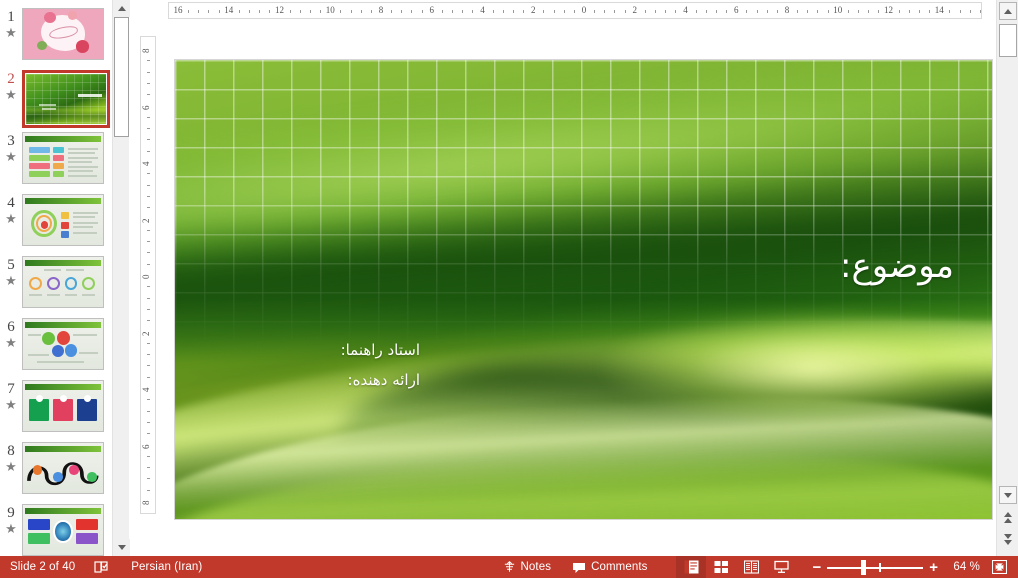 The height and width of the screenshot is (578, 1018). Describe the element at coordinates (965, 567) in the screenshot. I see `zoom-percentage-label: 64 %` at that location.